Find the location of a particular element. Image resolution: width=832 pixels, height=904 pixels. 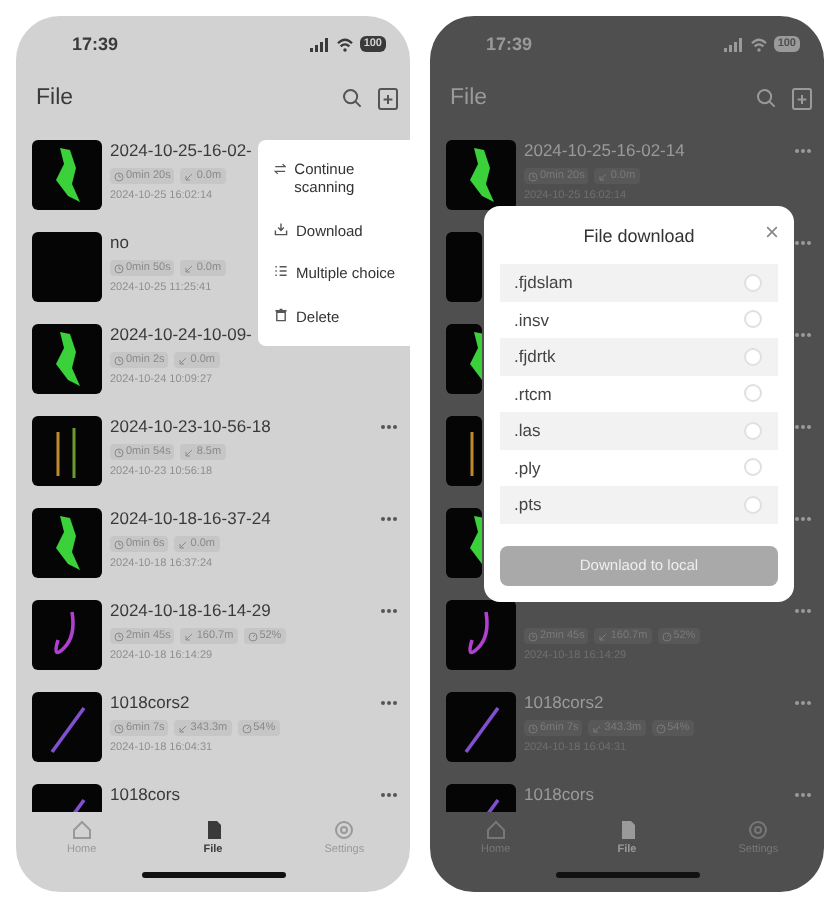

format-label: .rtcm is located at coordinates (533, 393).